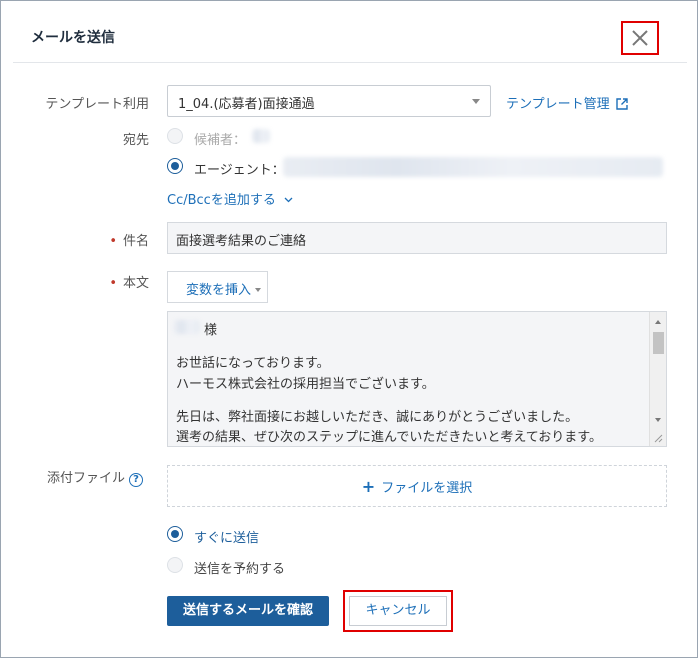 This screenshot has height=658, width=698. What do you see at coordinates (305, 384) in the screenshot?
I see `body-line: ハーモス株式会社の採用担当でございます。` at bounding box center [305, 384].